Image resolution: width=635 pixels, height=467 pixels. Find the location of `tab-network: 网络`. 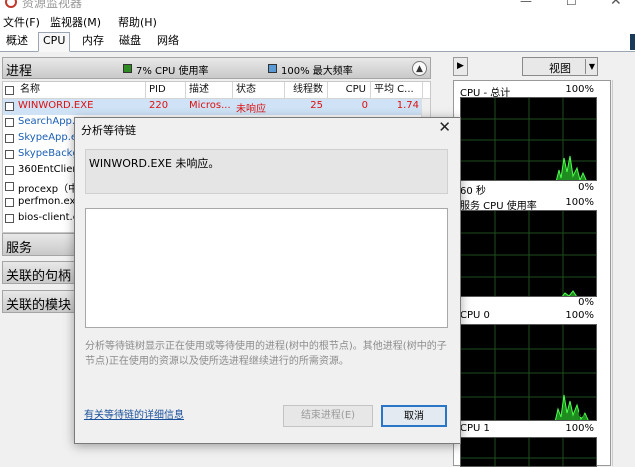

tab-network: 网络 is located at coordinates (168, 41).